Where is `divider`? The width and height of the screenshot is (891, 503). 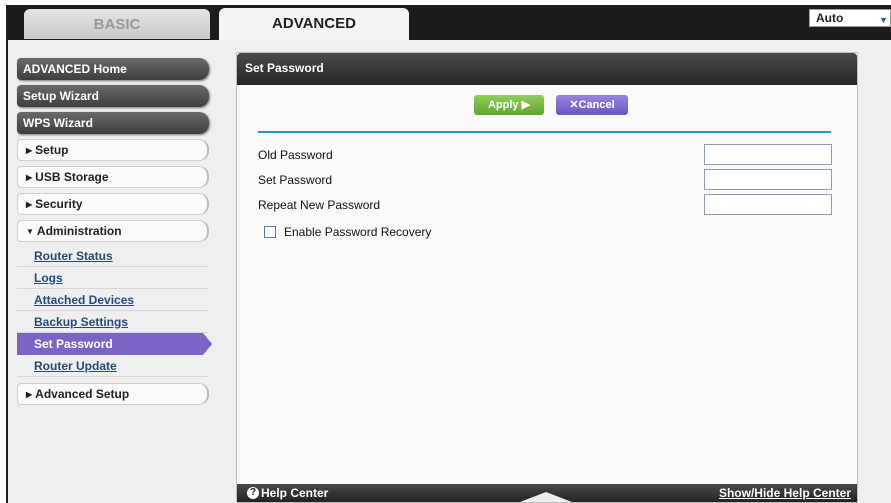 divider is located at coordinates (544, 132).